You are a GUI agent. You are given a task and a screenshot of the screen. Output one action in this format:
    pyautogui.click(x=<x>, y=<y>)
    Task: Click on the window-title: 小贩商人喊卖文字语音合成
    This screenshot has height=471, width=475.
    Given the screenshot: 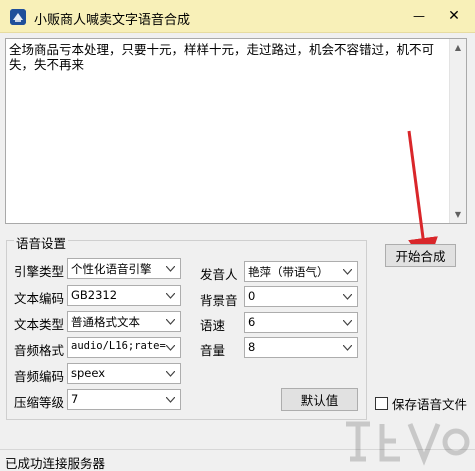 What is the action you would take?
    pyautogui.click(x=112, y=20)
    